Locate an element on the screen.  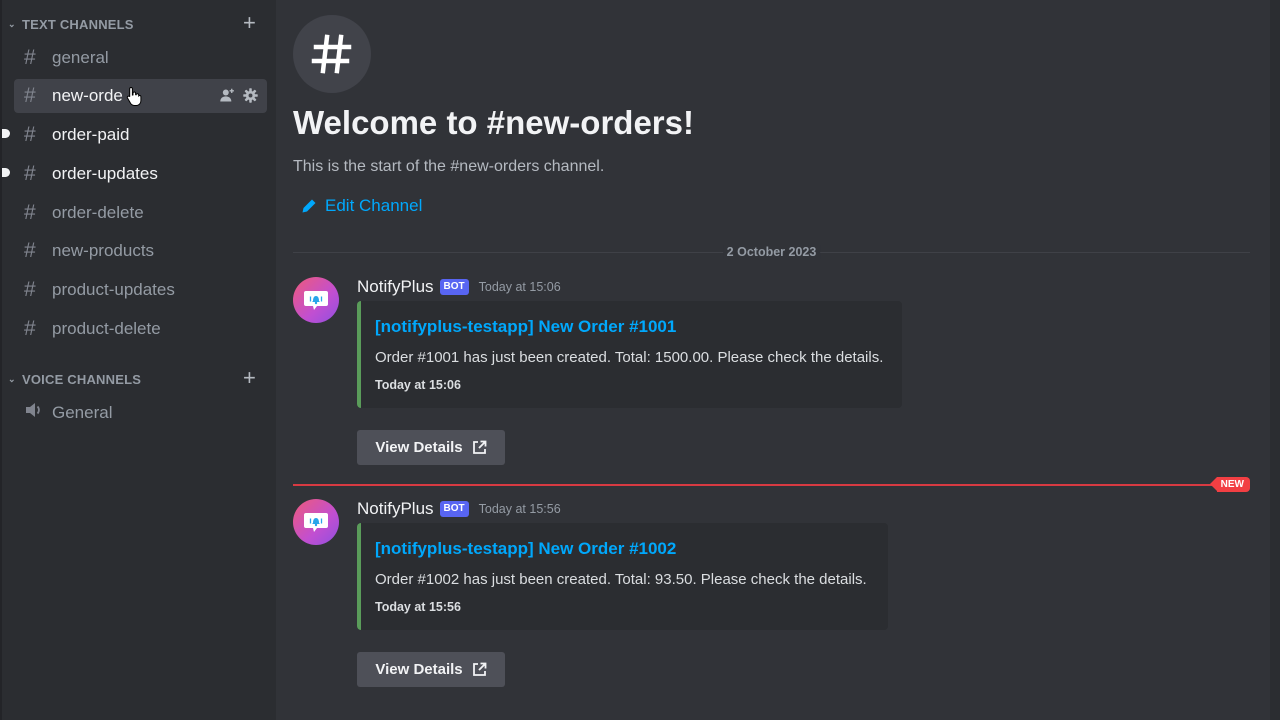
message-timestamp: Today at 15:06 is located at coordinates (519, 287).